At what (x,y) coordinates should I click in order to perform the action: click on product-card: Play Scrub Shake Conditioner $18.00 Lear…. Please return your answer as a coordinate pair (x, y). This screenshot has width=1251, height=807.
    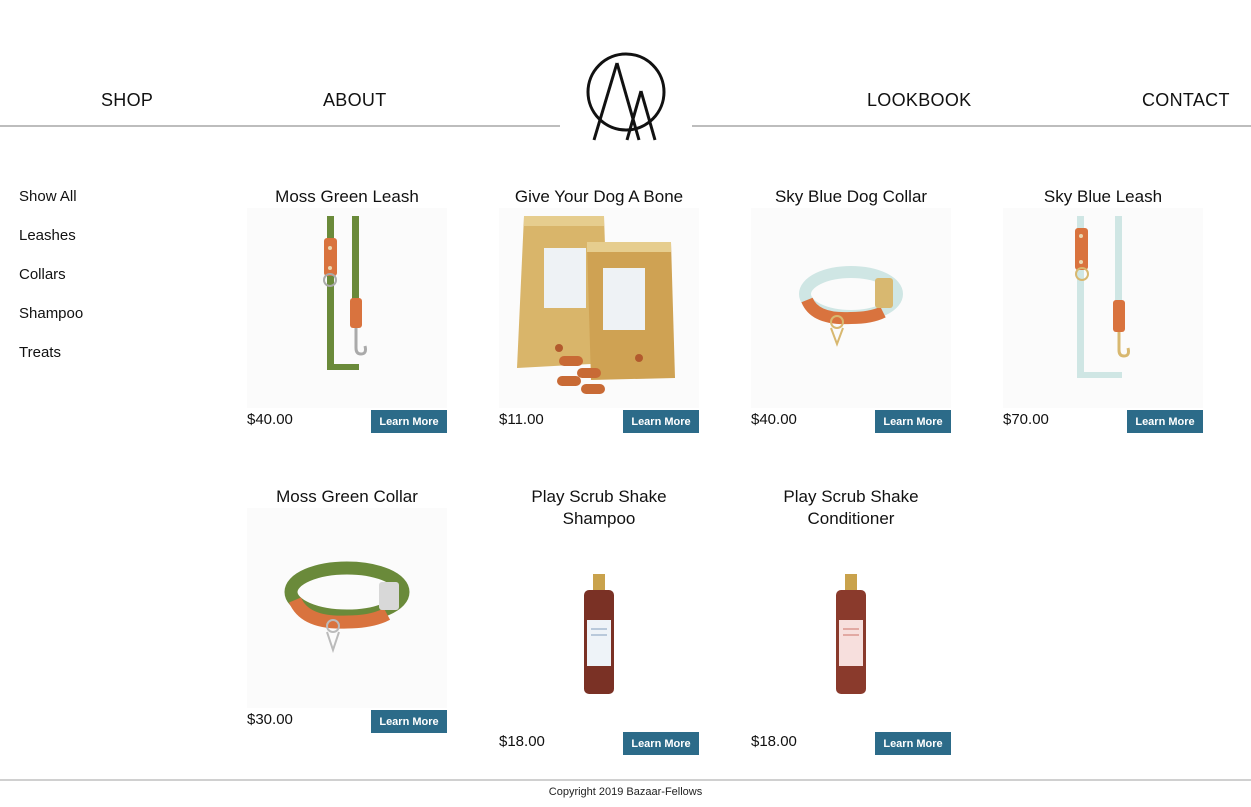
    Looking at the image, I should click on (851, 622).